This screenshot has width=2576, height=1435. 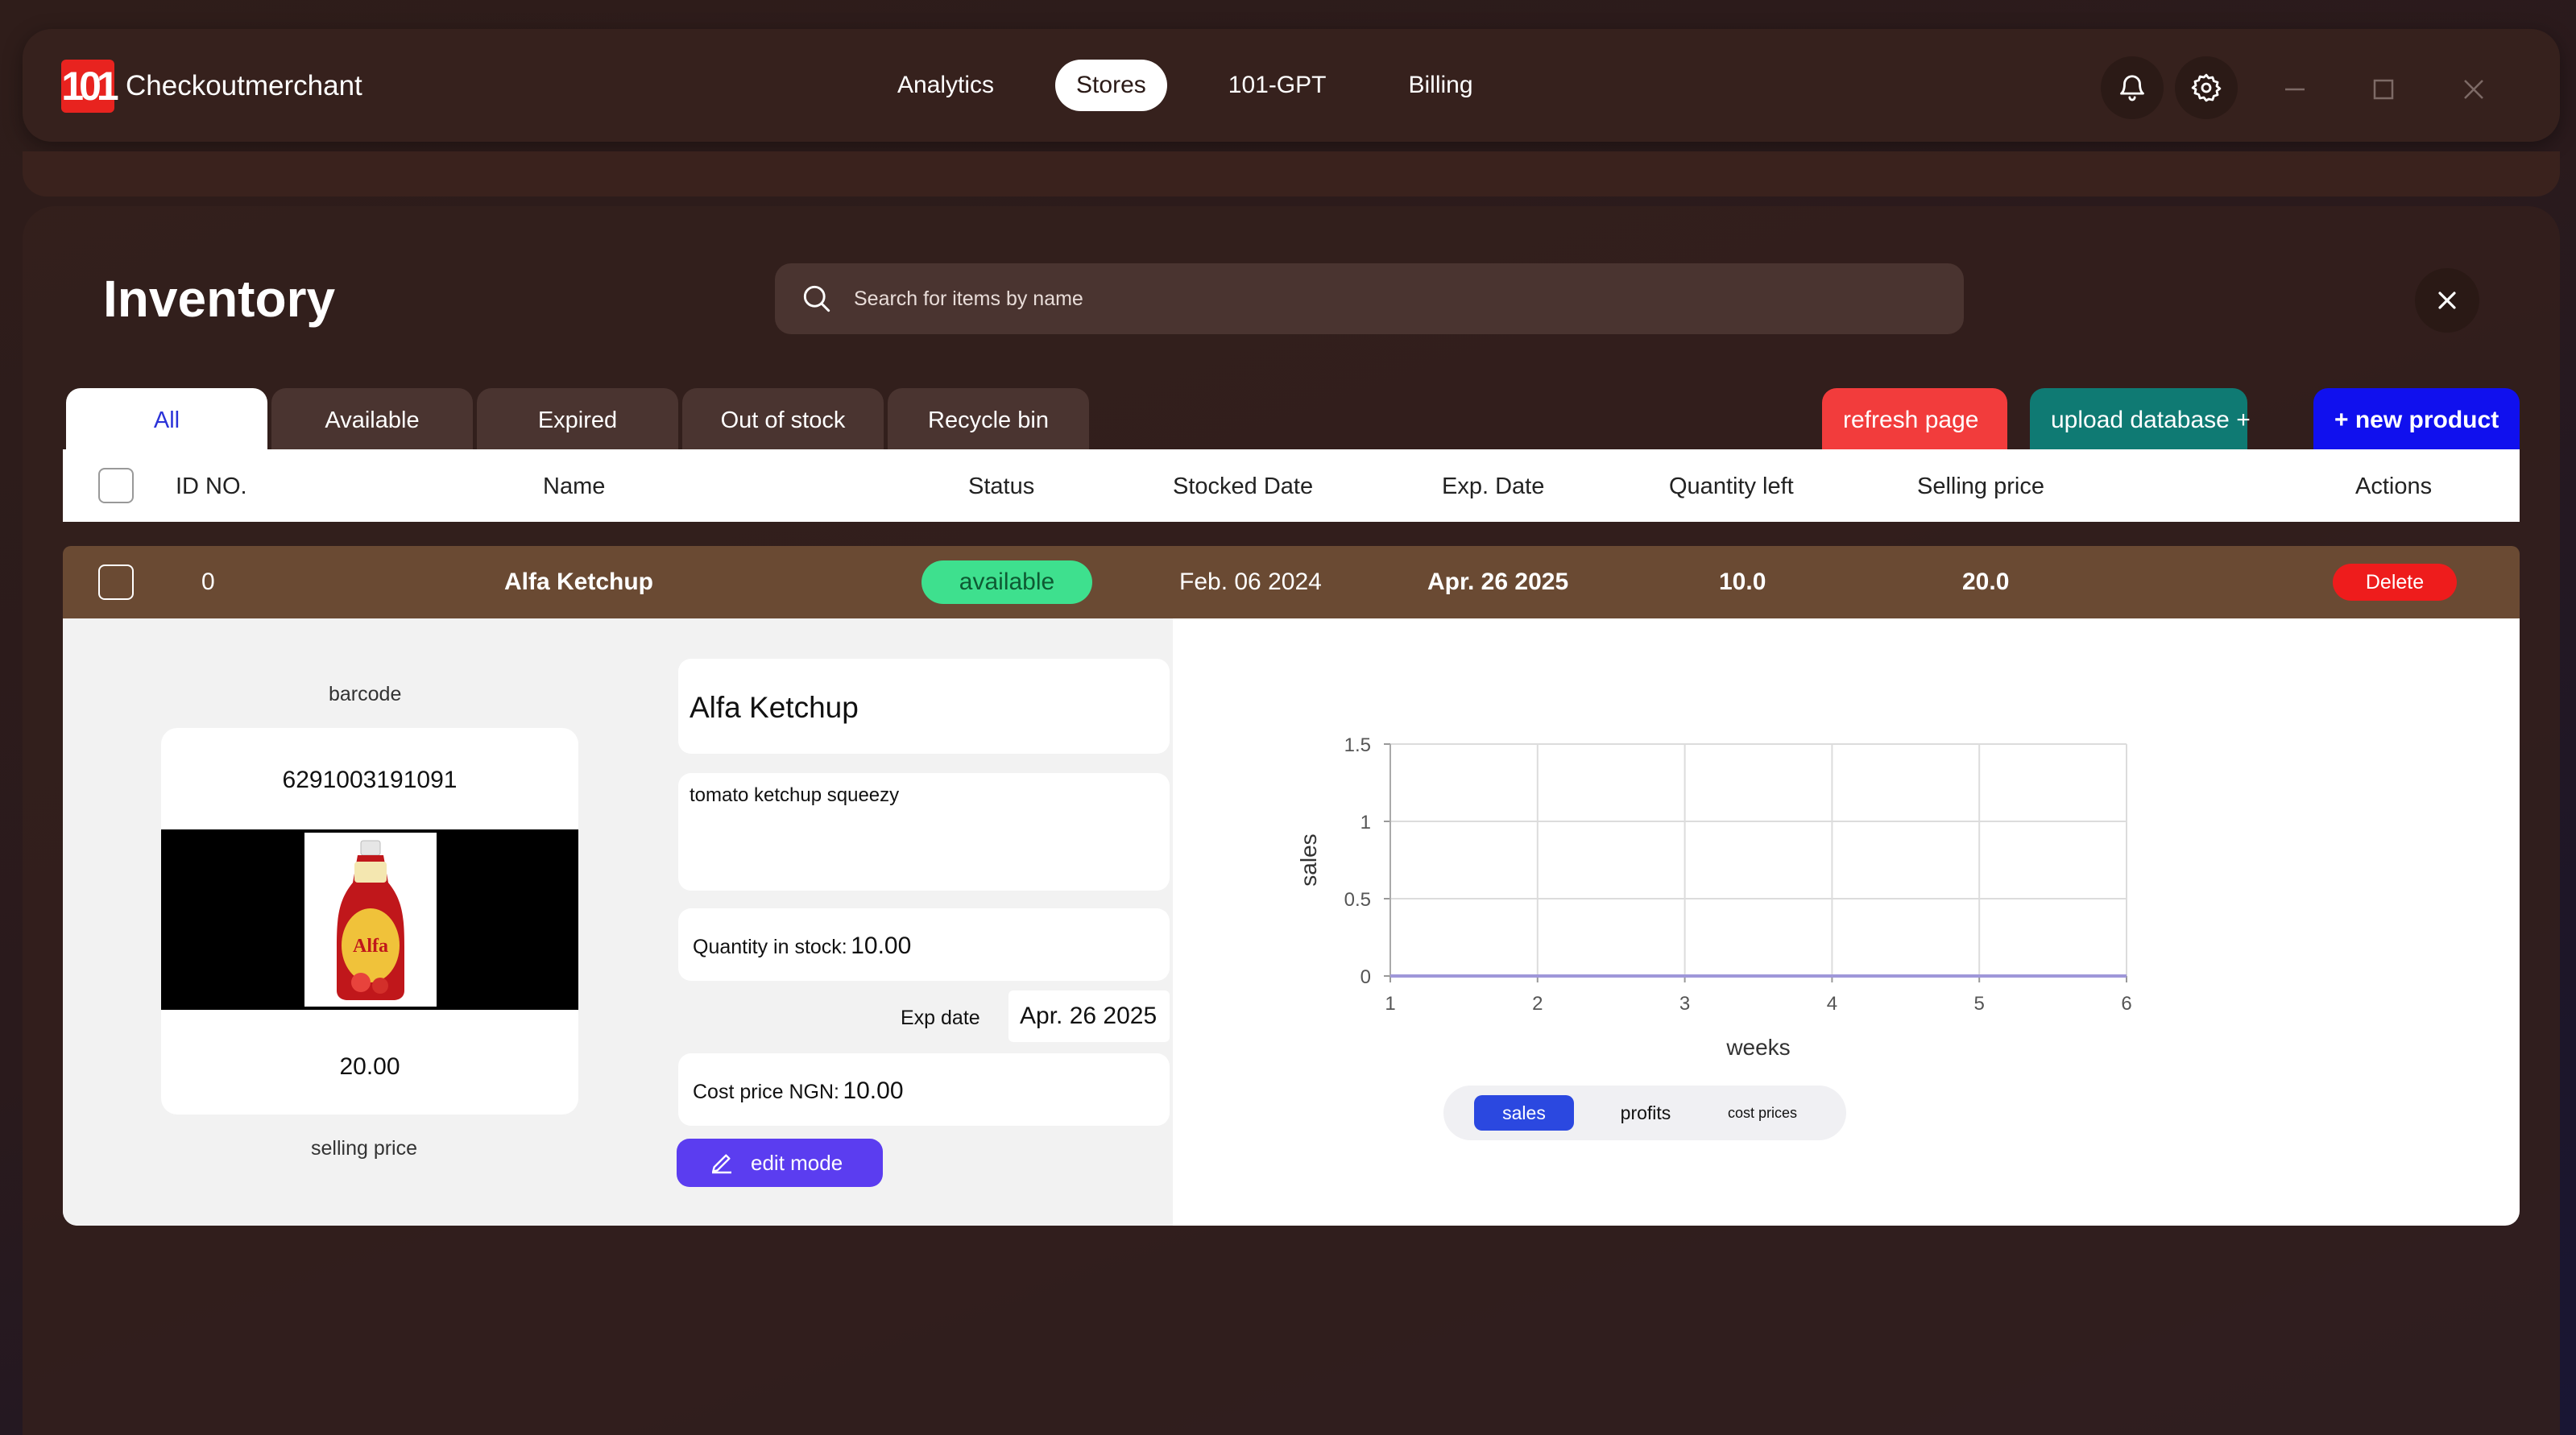 What do you see at coordinates (721, 1164) in the screenshot?
I see `pencil-icon` at bounding box center [721, 1164].